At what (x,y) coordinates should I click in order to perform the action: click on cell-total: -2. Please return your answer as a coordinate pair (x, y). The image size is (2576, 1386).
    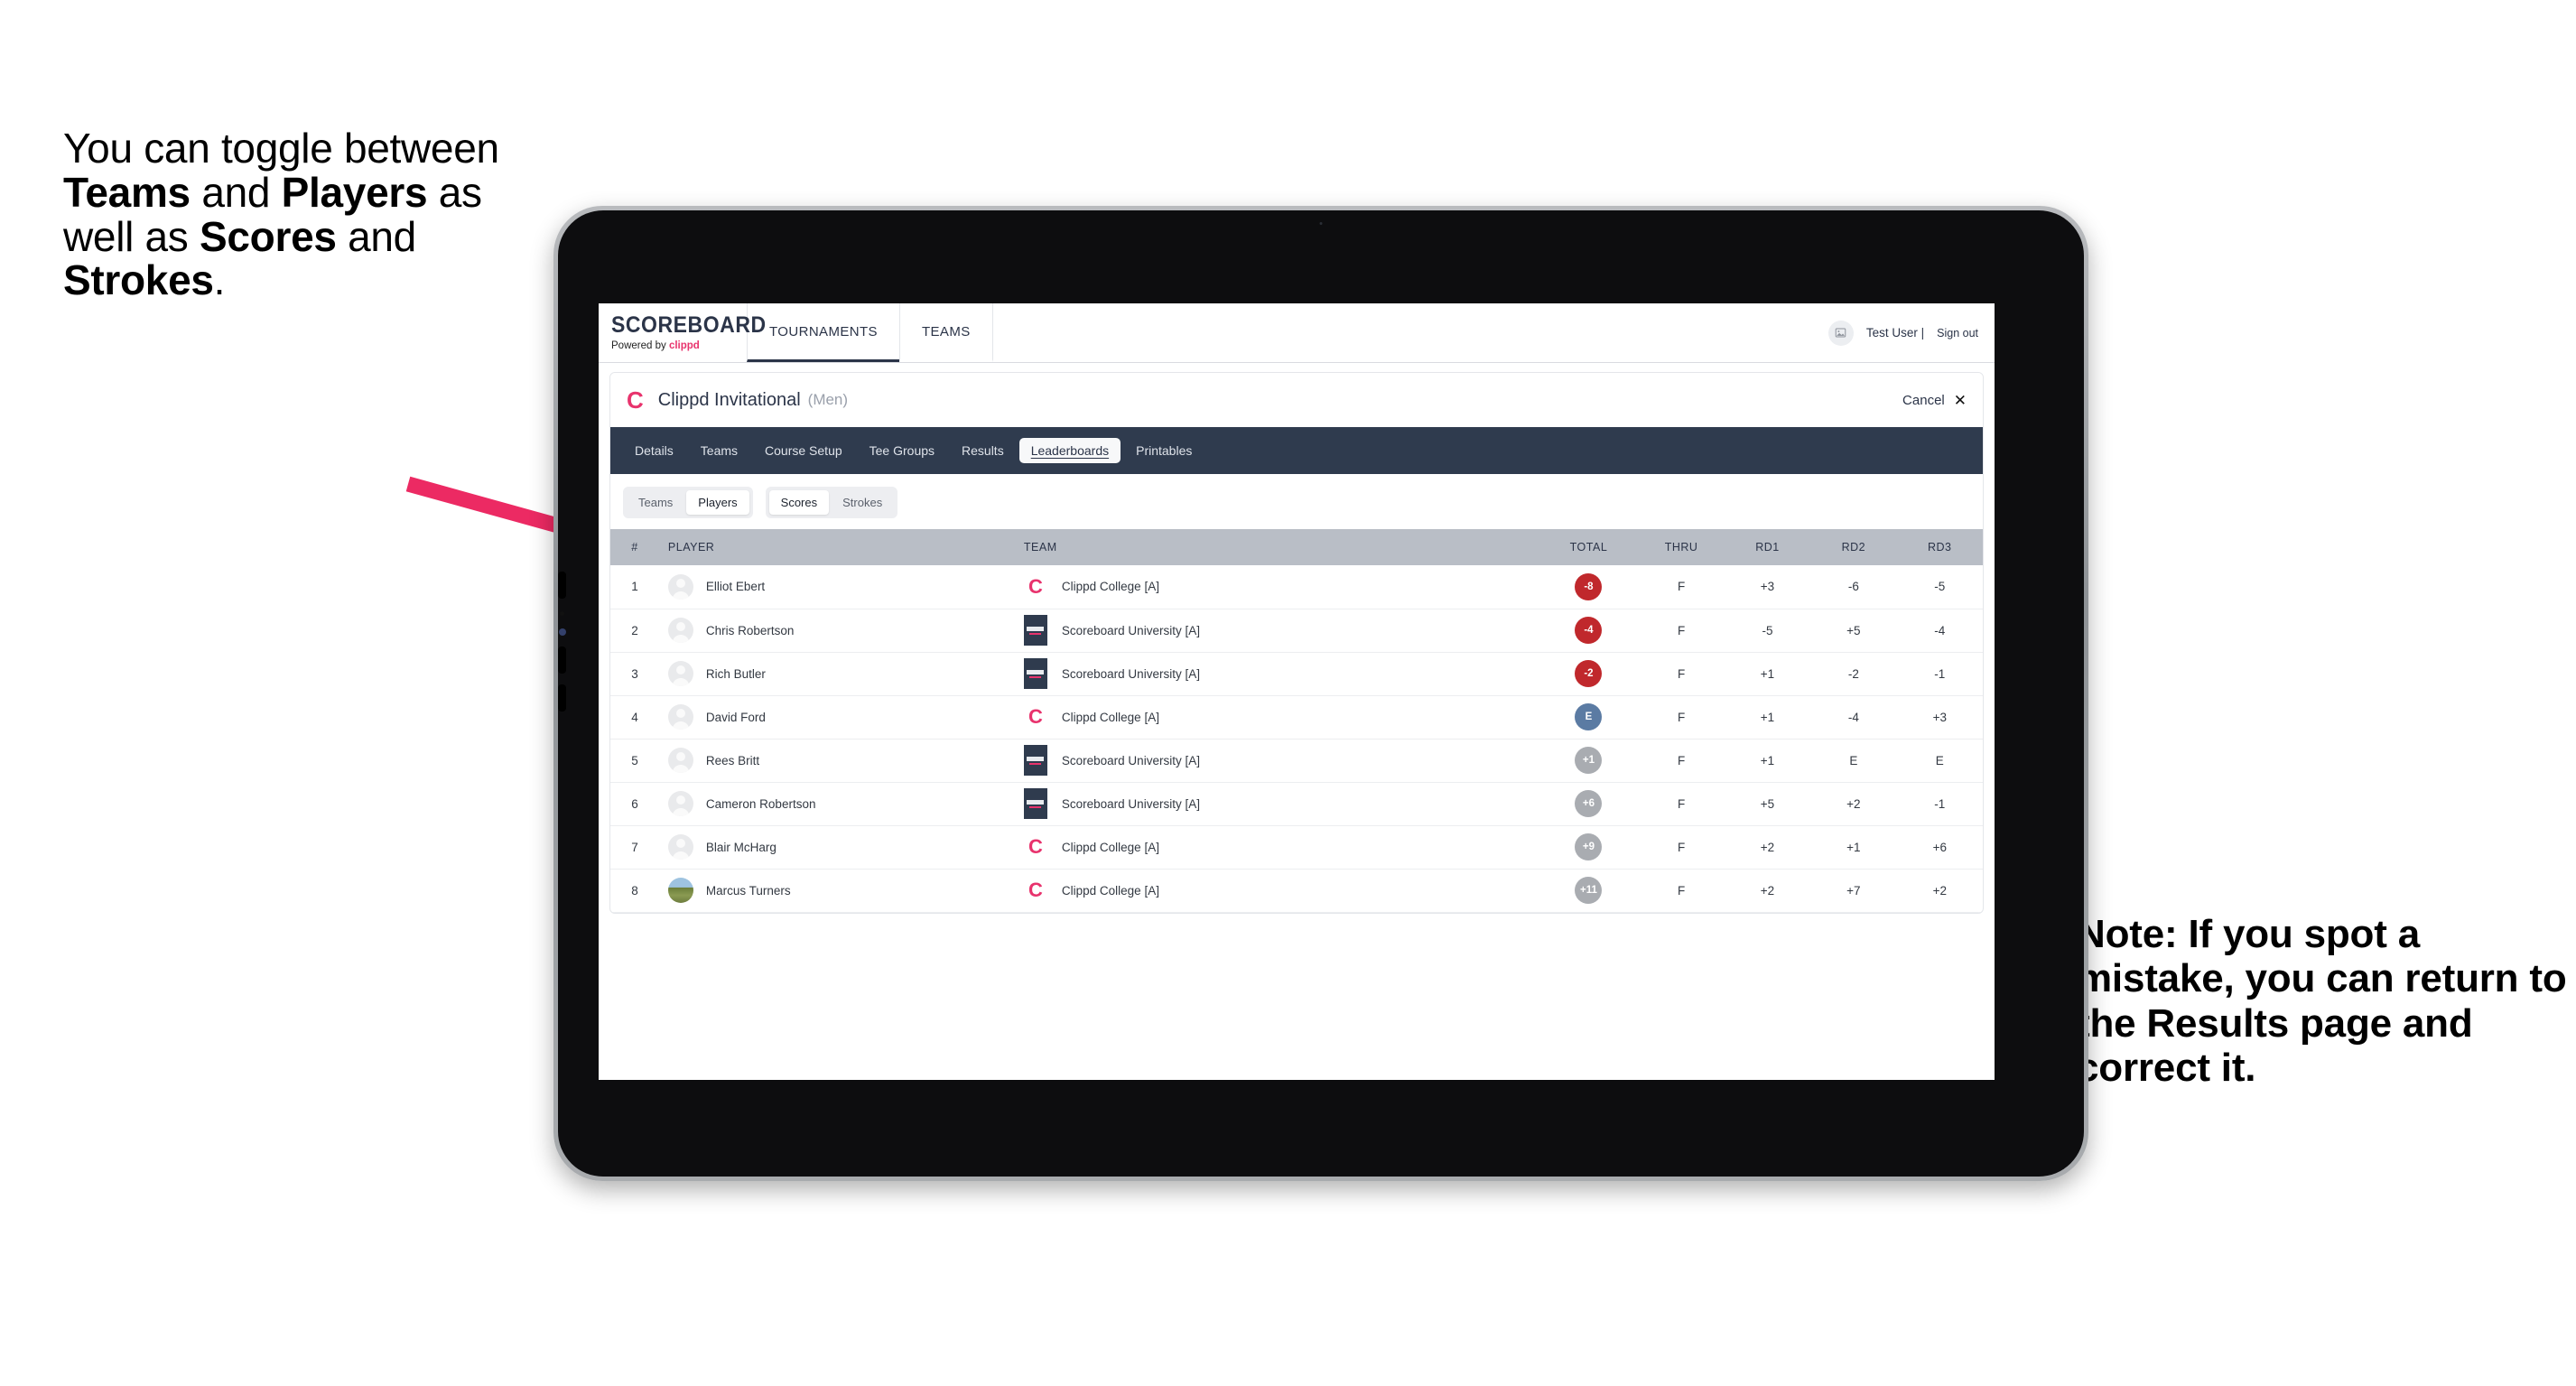
    Looking at the image, I should click on (1589, 674).